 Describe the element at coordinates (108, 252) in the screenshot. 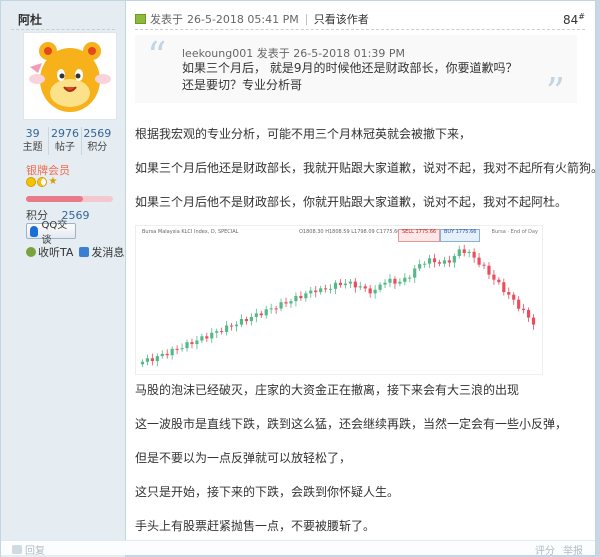

I see `message-label: 发消息` at that location.